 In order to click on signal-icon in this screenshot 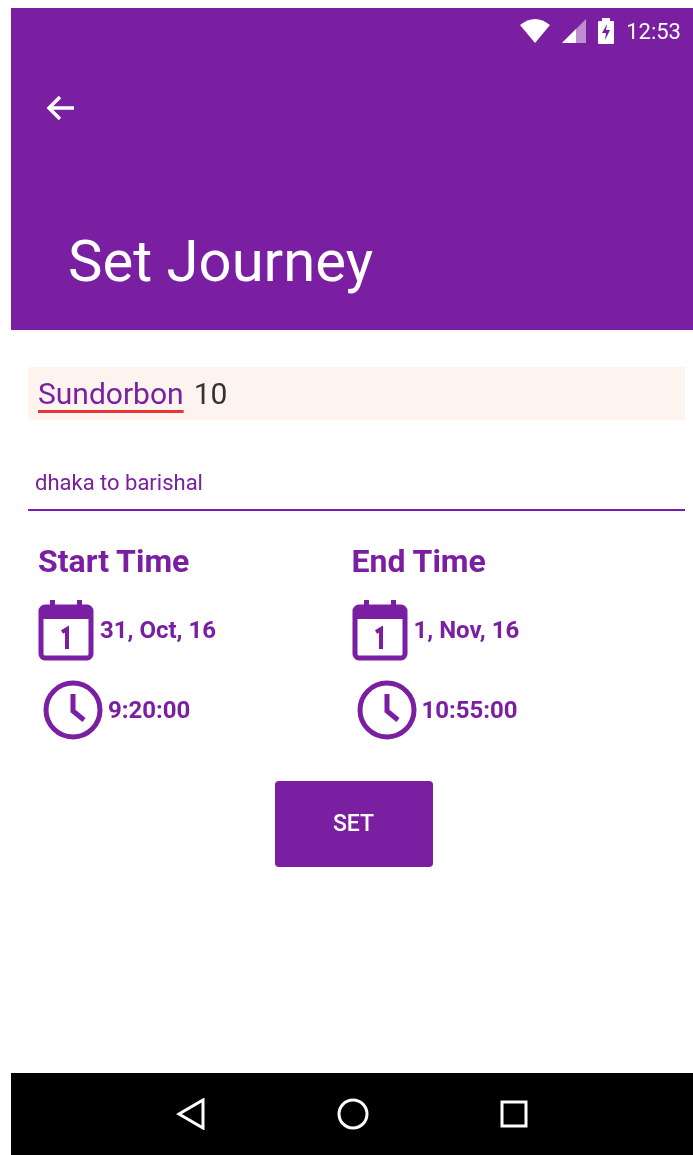, I will do `click(574, 31)`.